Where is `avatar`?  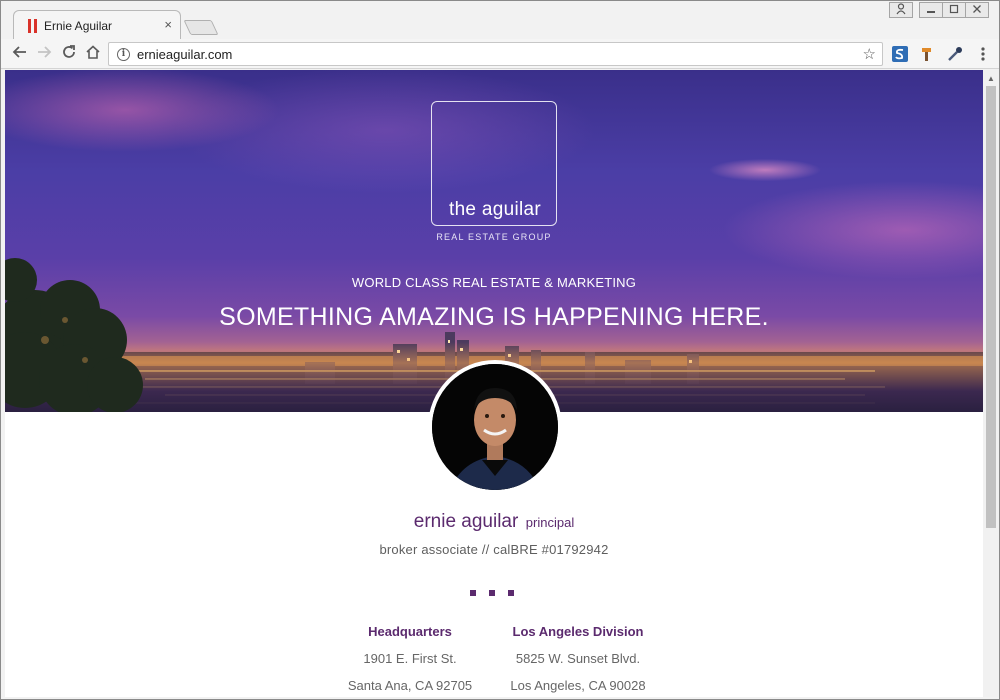
avatar is located at coordinates (495, 427).